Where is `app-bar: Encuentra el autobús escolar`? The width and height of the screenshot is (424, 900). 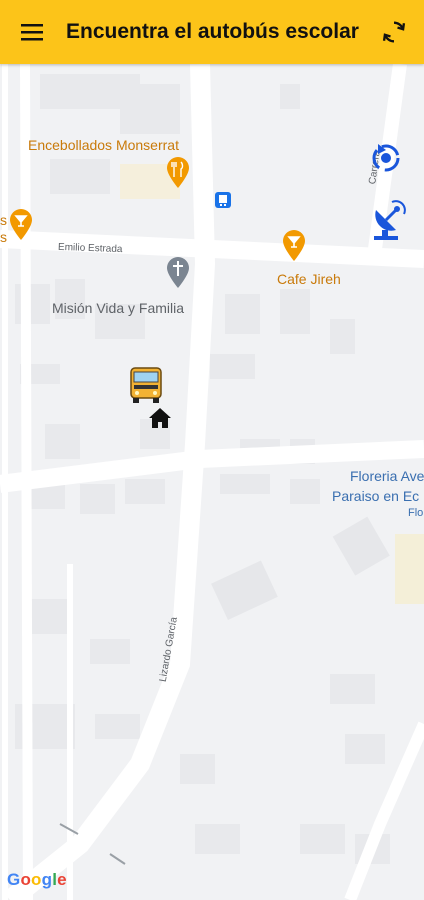 app-bar: Encuentra el autobús escolar is located at coordinates (212, 32).